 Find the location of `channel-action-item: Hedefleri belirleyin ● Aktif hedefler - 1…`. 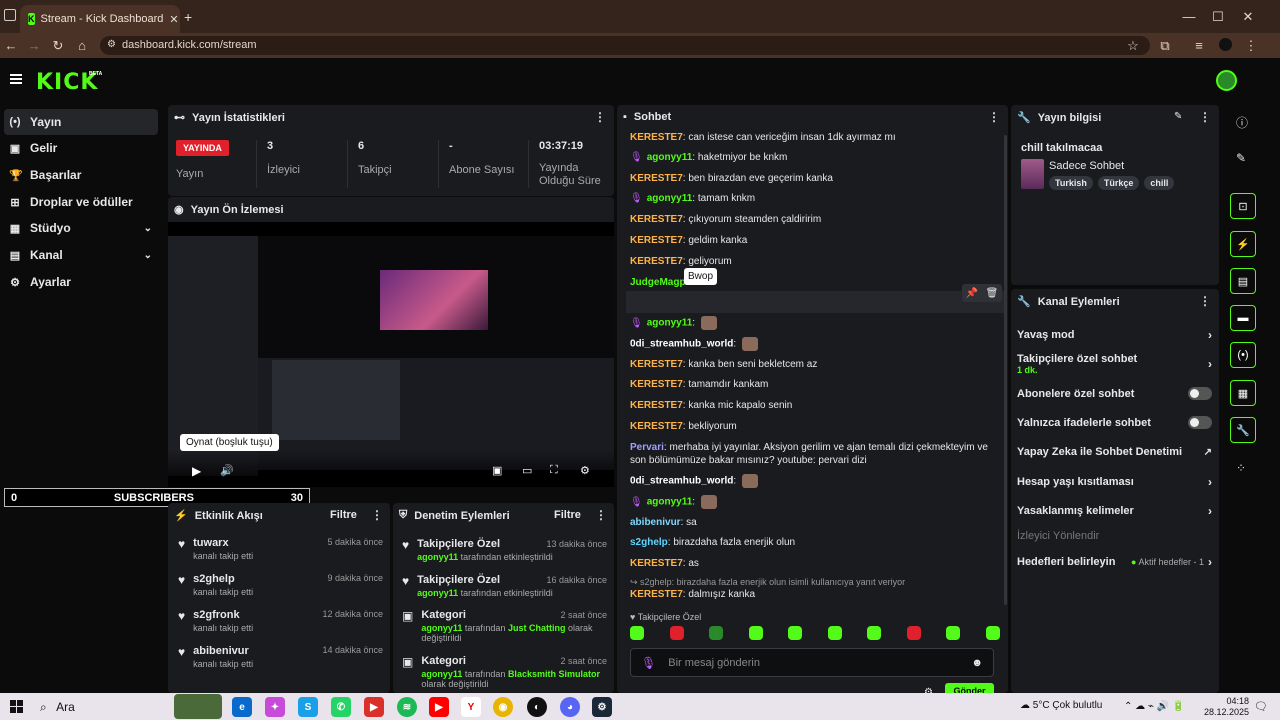

channel-action-item: Hedefleri belirleyin ● Aktif hedefler - 1… is located at coordinates (1114, 562).